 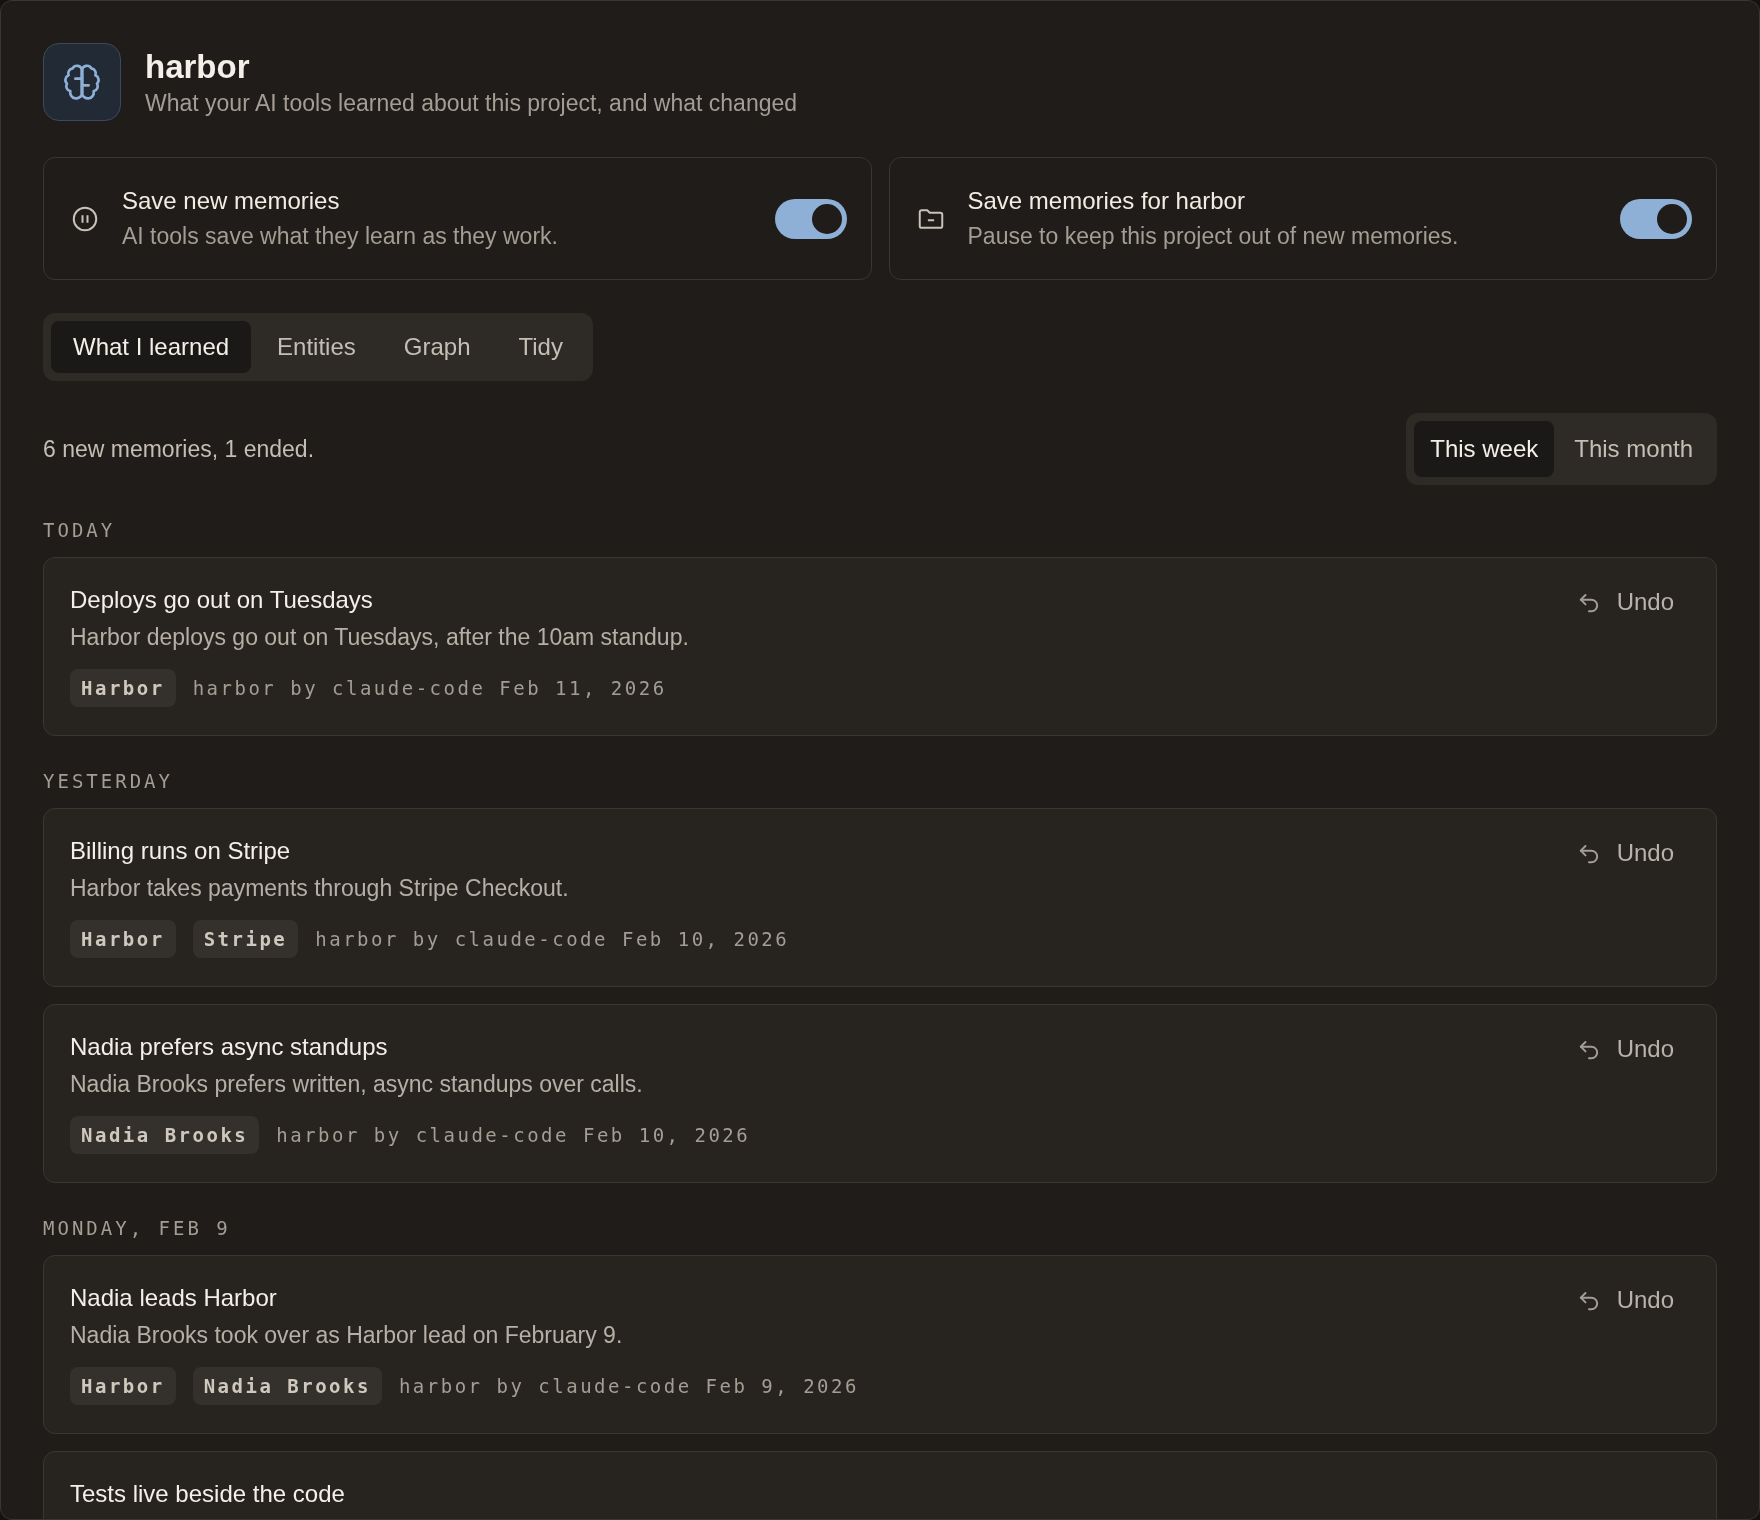 What do you see at coordinates (1106, 201) in the screenshot?
I see `setting-title: Save memories for harbor` at bounding box center [1106, 201].